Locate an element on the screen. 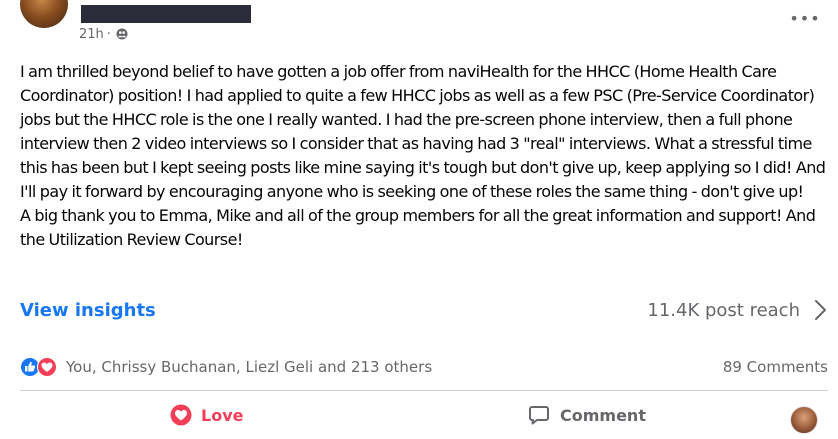 This screenshot has width=838, height=439. post-timestamp: 21h is located at coordinates (91, 34).